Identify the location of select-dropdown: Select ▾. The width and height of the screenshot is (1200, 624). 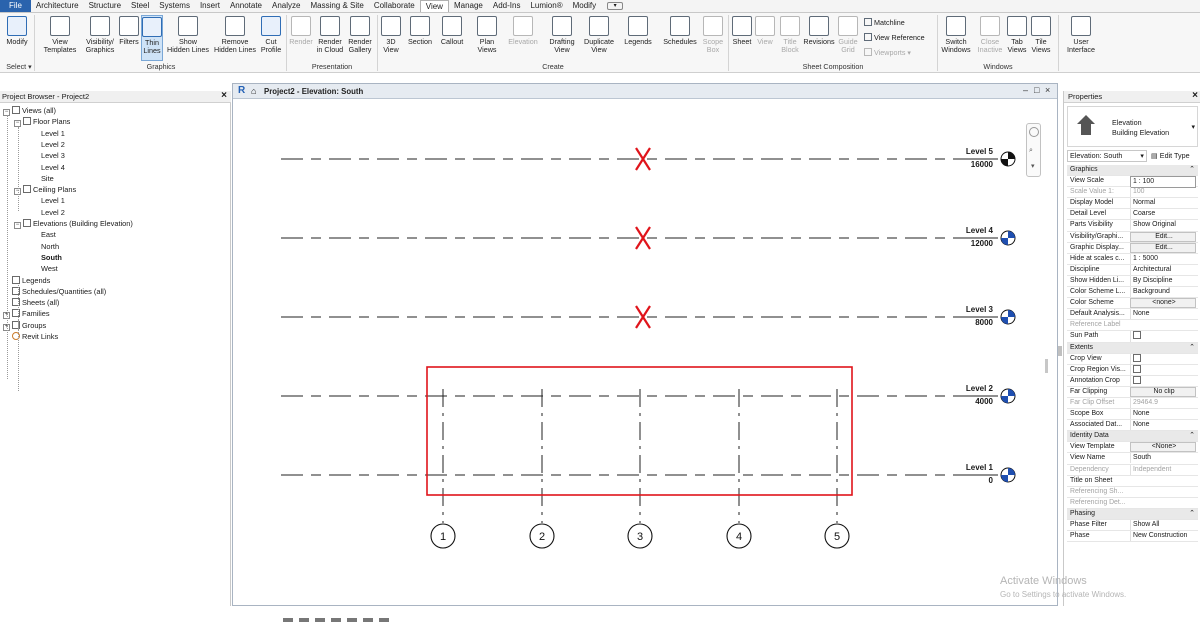
(19, 66).